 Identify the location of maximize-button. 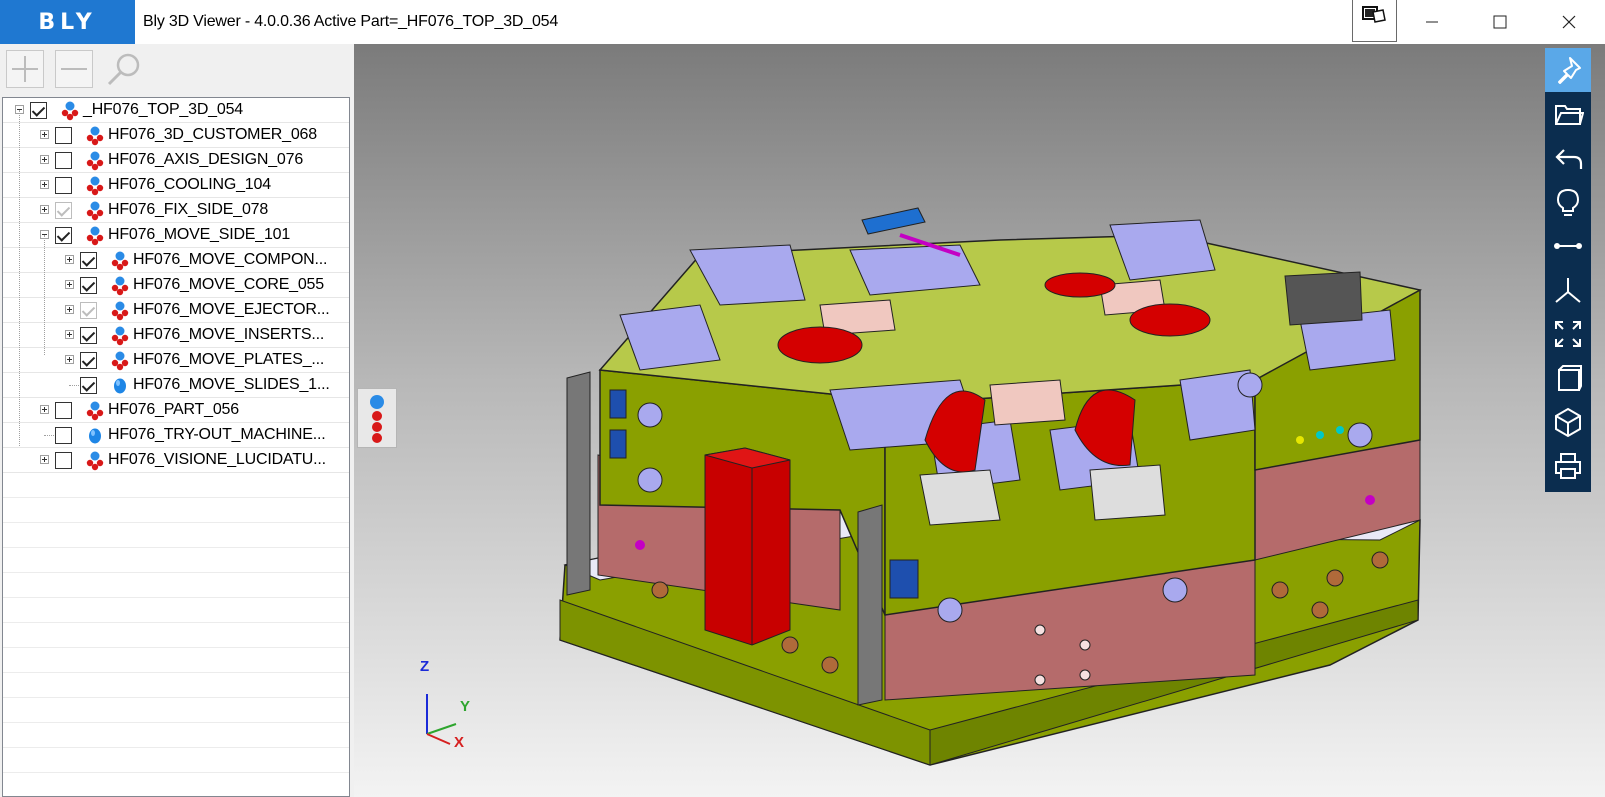
(1500, 22).